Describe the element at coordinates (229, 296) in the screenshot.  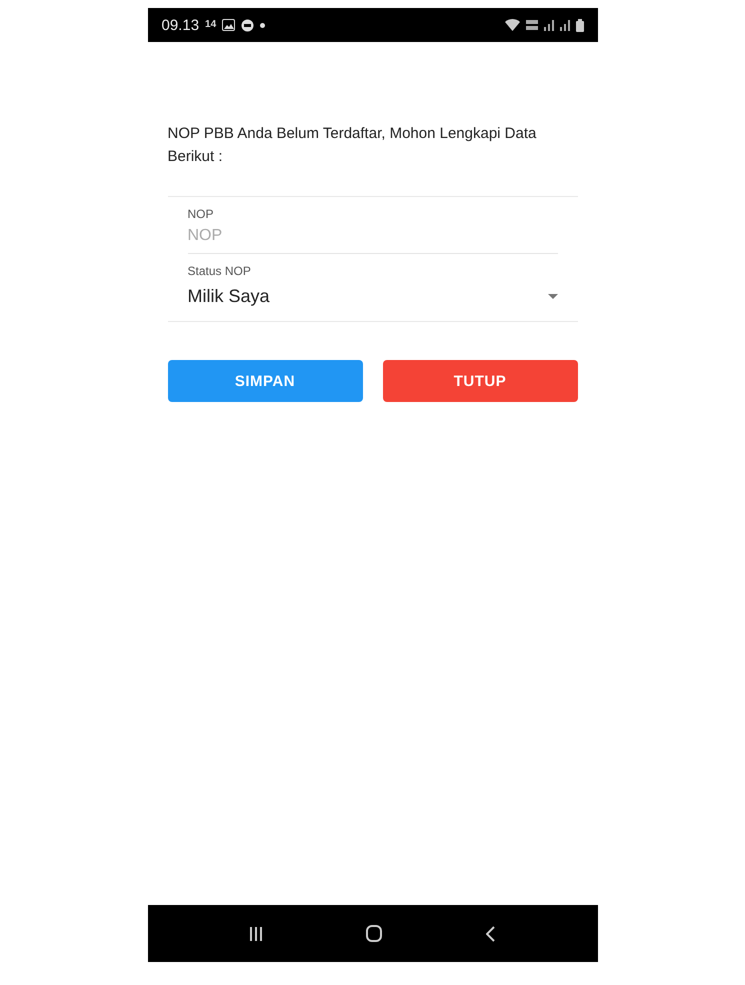
I see `dropdown-value: Milik Saya` at that location.